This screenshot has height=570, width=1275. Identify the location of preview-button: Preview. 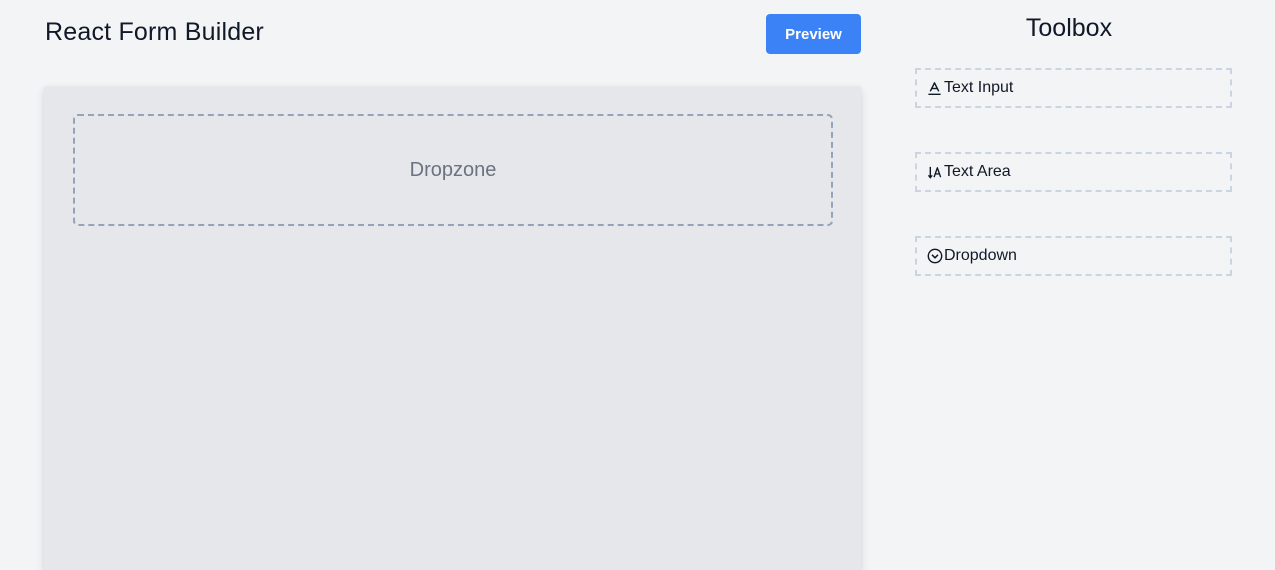
(813, 34).